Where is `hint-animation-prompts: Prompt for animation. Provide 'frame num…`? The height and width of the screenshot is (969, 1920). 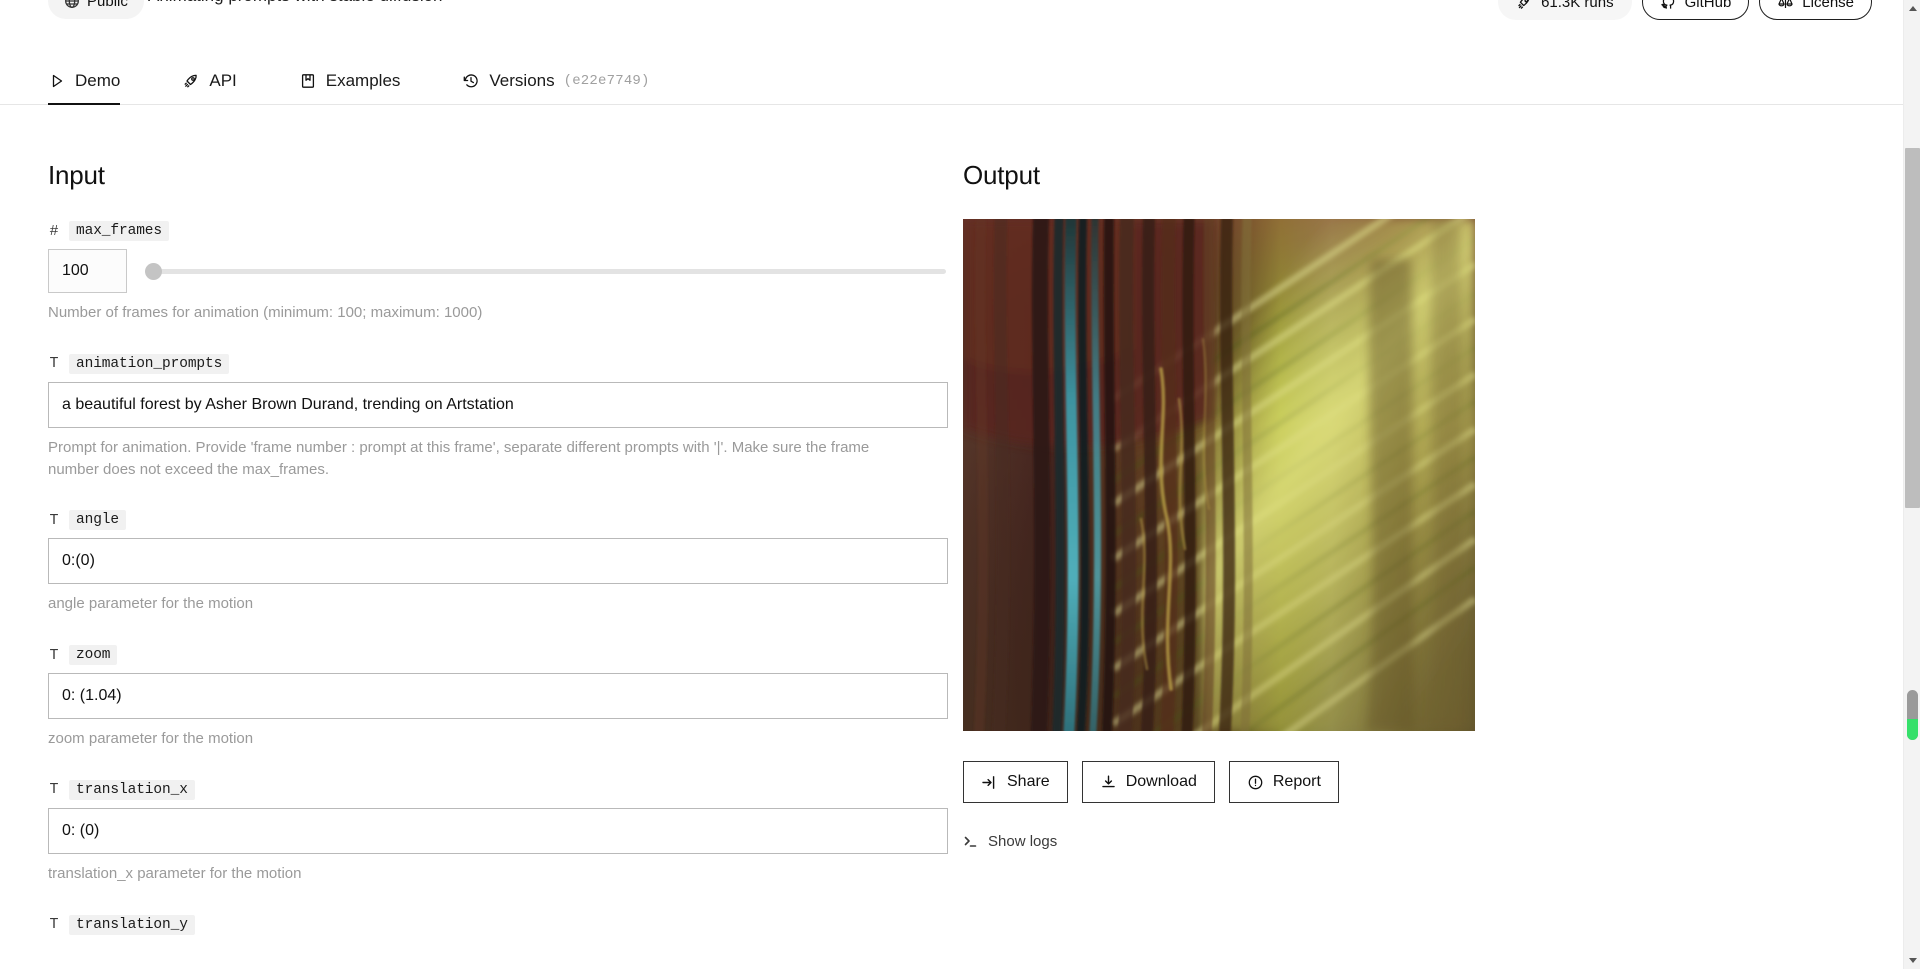 hint-animation-prompts: Prompt for animation. Provide 'frame num… is located at coordinates (459, 458).